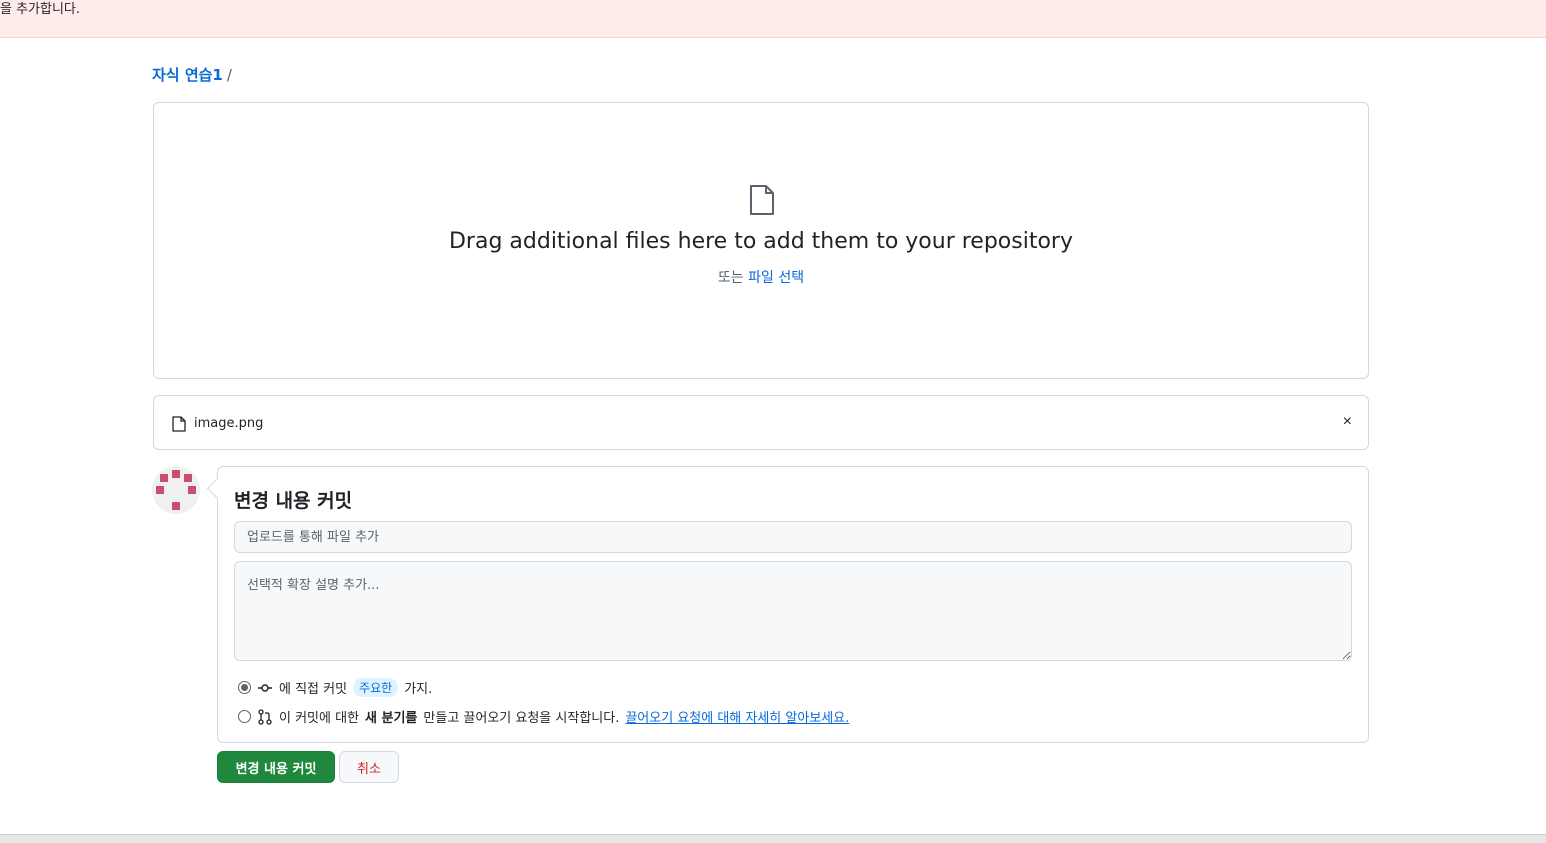 Image resolution: width=1546 pixels, height=843 pixels. I want to click on commit-icon, so click(265, 687).